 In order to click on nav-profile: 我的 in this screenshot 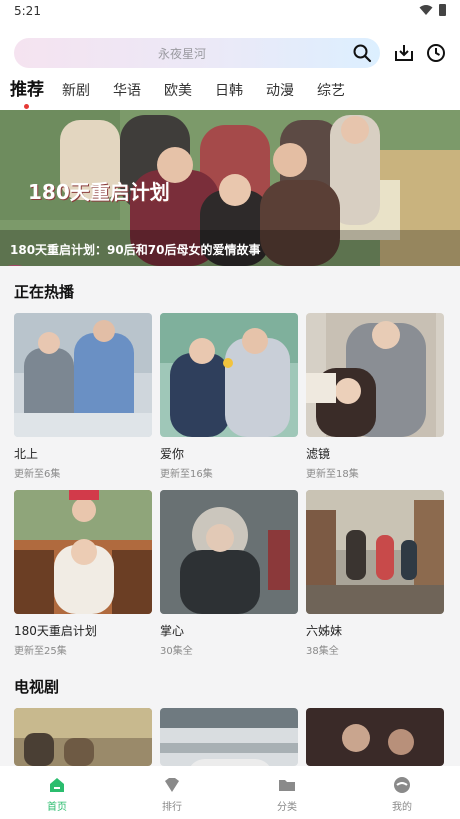, I will do `click(402, 794)`.